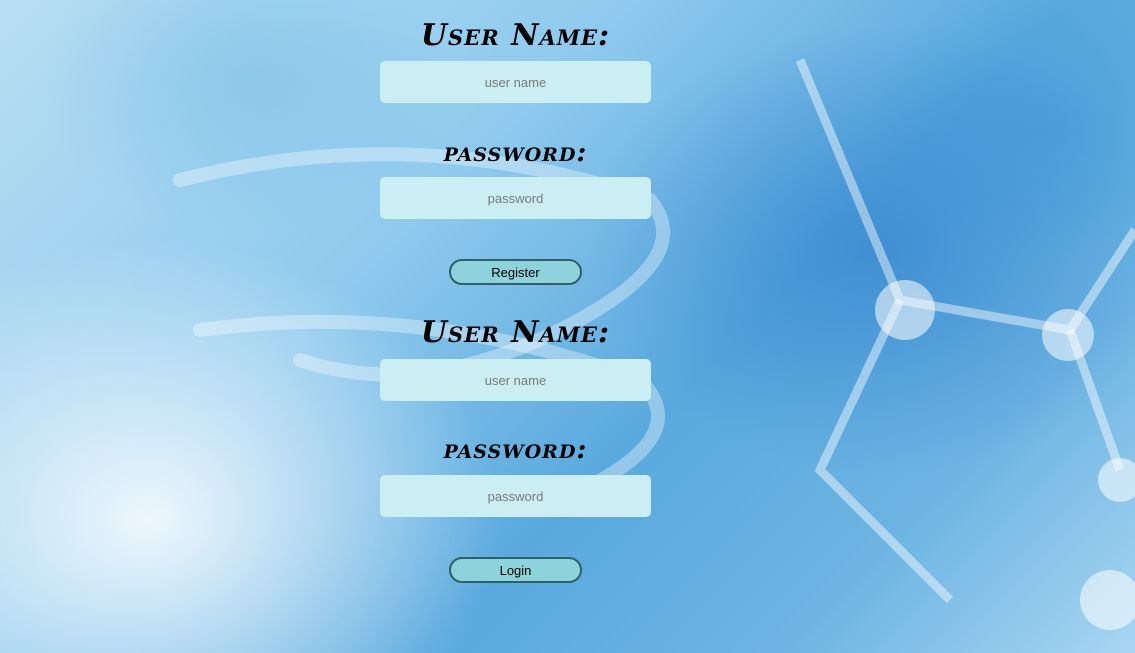 The height and width of the screenshot is (653, 1135). I want to click on register-password-label: password:, so click(515, 152).